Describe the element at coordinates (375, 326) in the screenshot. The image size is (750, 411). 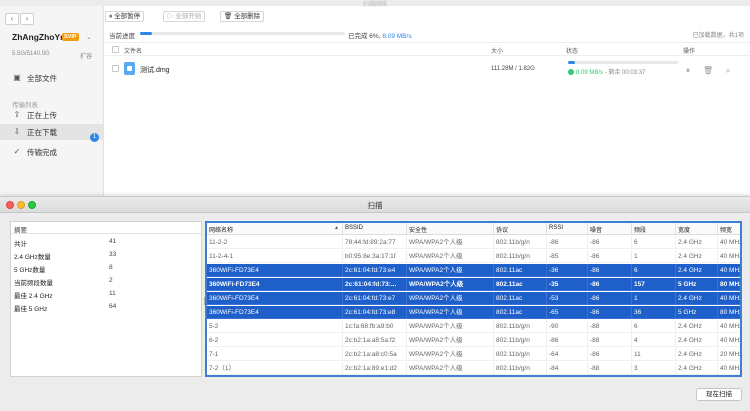
I see `table-cell: 1c:fa:68:fb:a9:b0` at that location.